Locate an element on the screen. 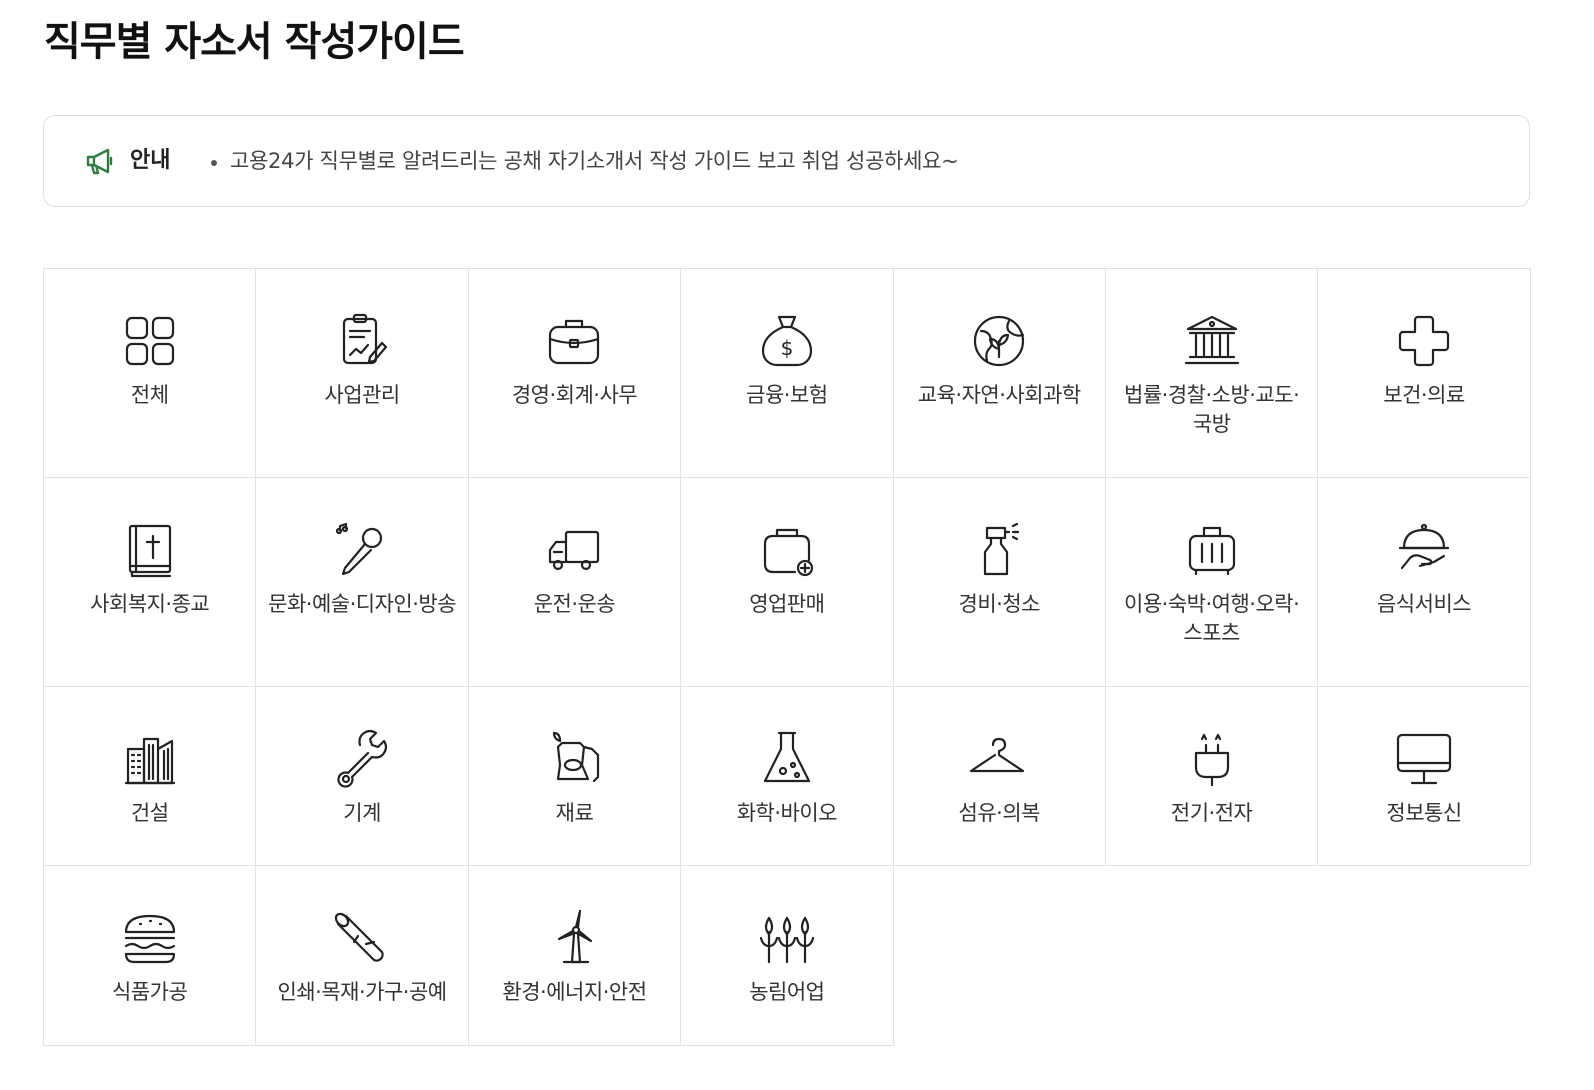 The image size is (1594, 1090). wrench-icon is located at coordinates (362, 759).